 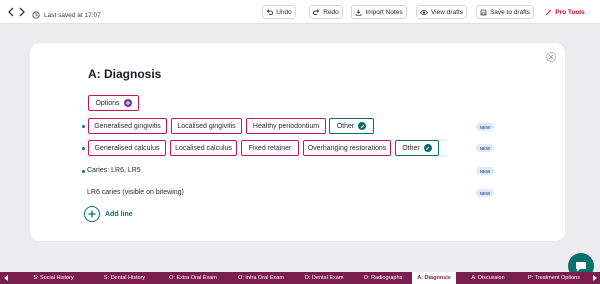 What do you see at coordinates (483, 12) in the screenshot?
I see `save-icon` at bounding box center [483, 12].